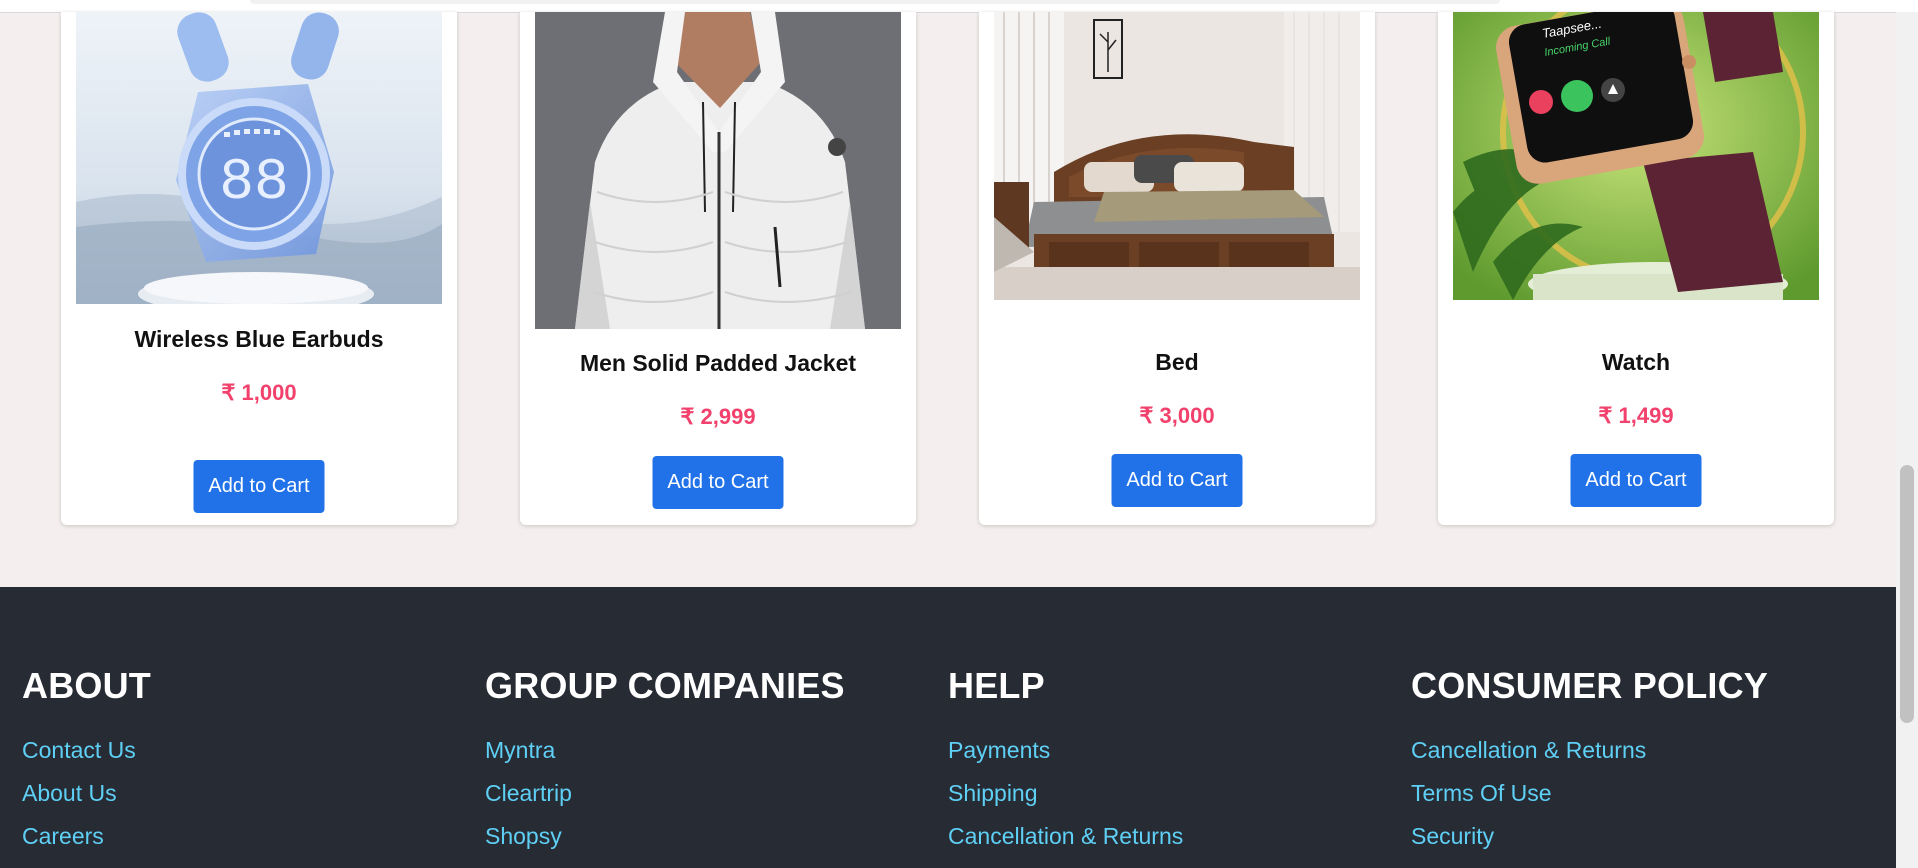  Describe the element at coordinates (254, 183) in the screenshot. I see `earbuds-display-digits: 88` at that location.